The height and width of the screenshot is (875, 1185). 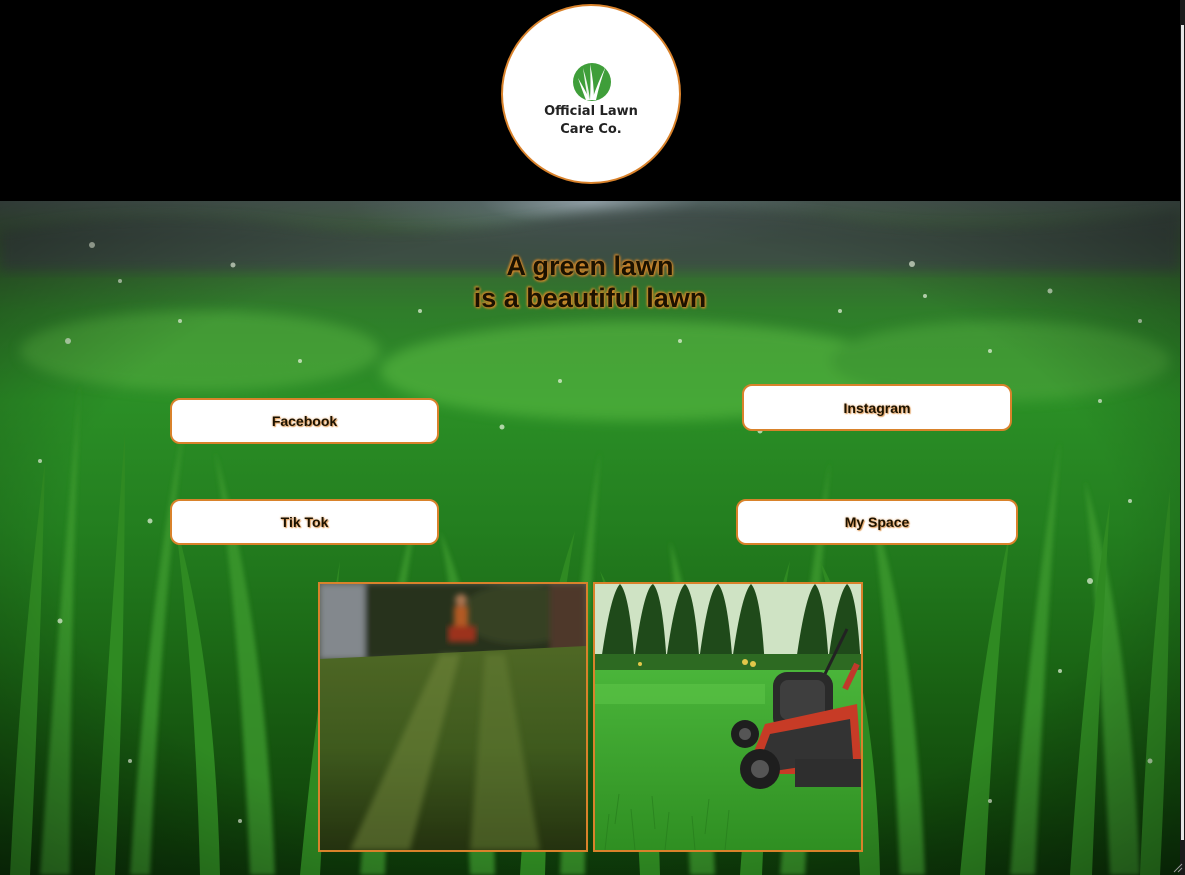 I want to click on resize-grip-icon, so click(x=1177, y=867).